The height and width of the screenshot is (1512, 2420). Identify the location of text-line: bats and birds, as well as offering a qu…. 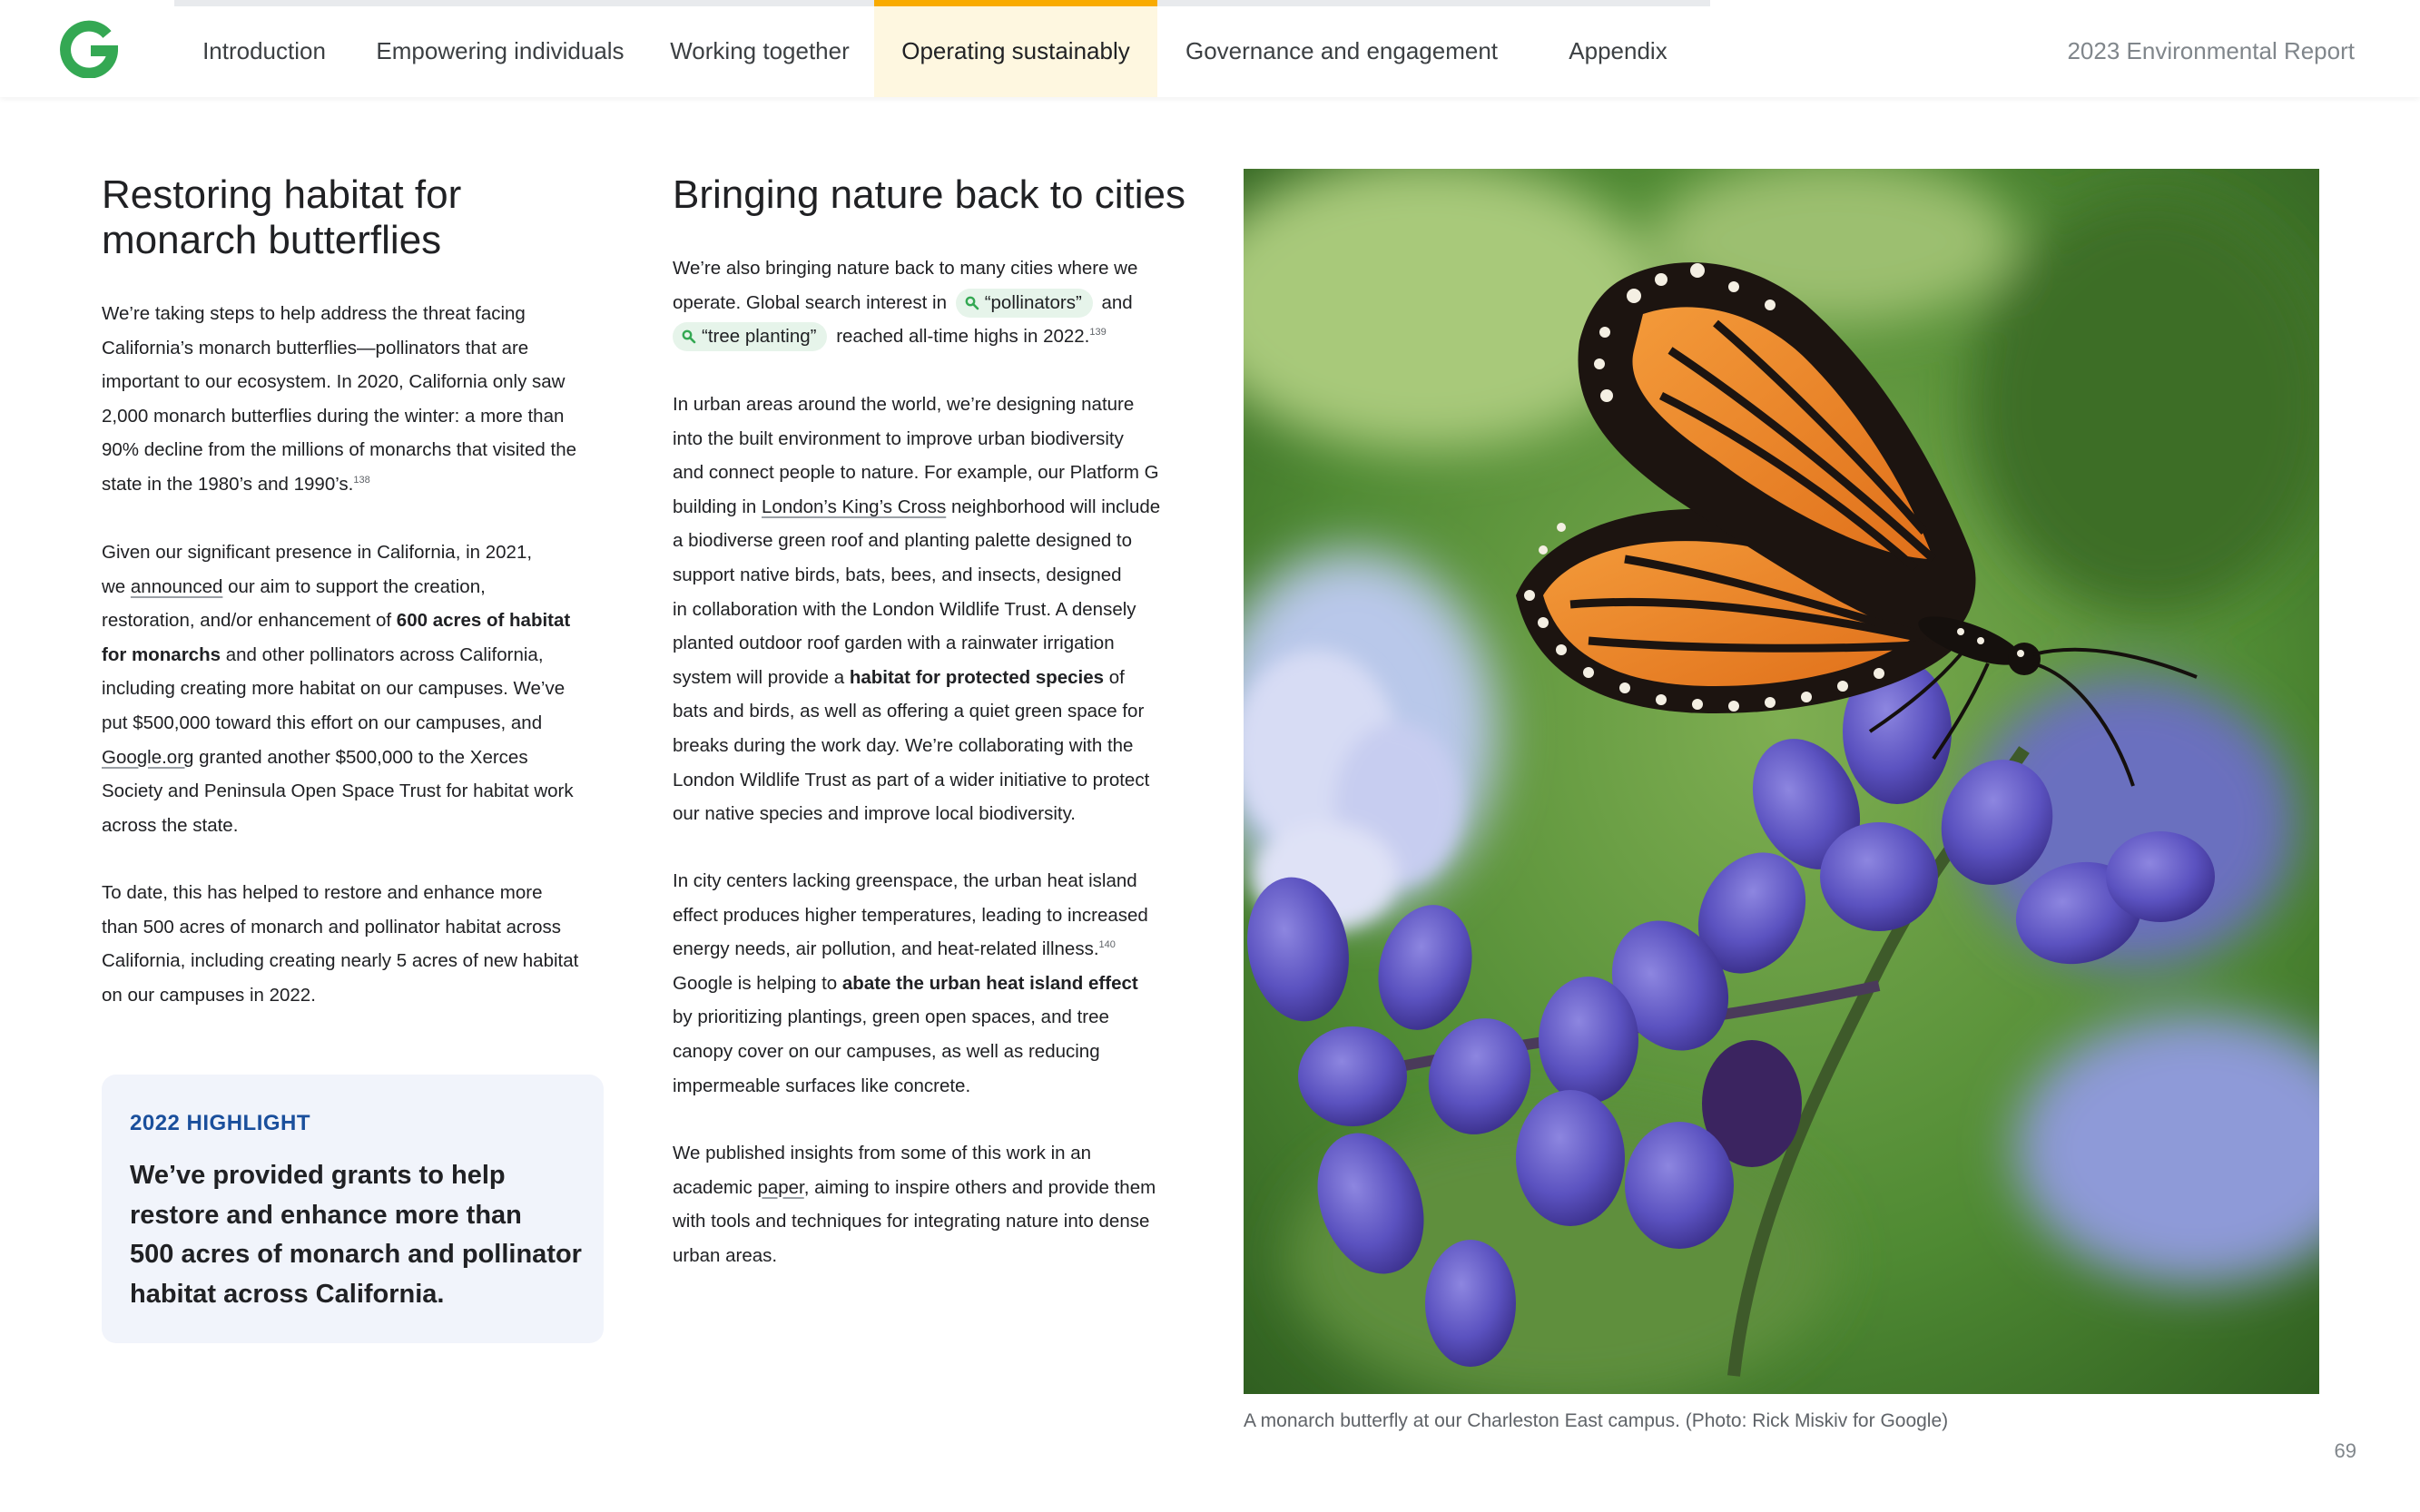
(909, 711).